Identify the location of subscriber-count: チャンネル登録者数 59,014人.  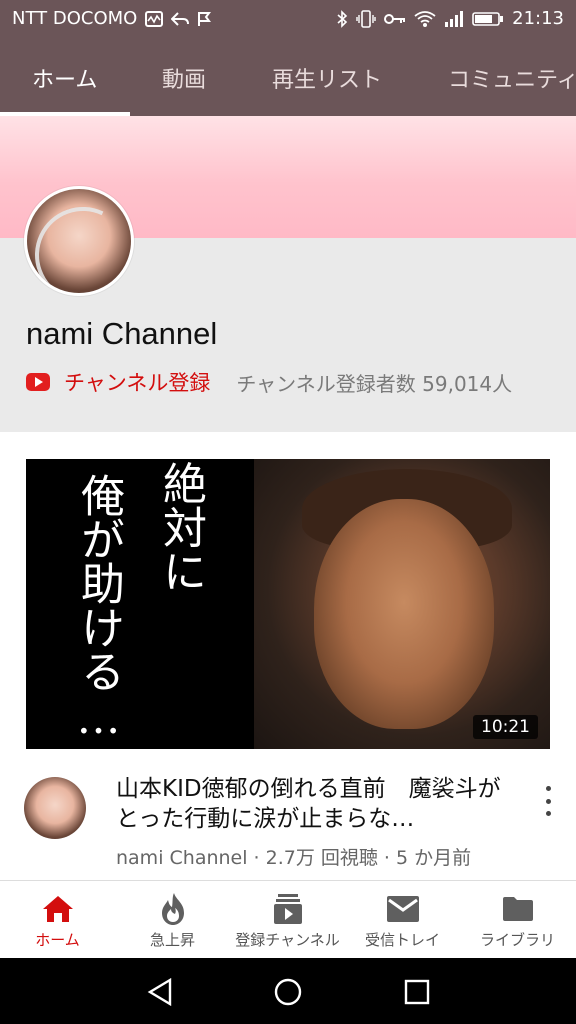
(374, 383).